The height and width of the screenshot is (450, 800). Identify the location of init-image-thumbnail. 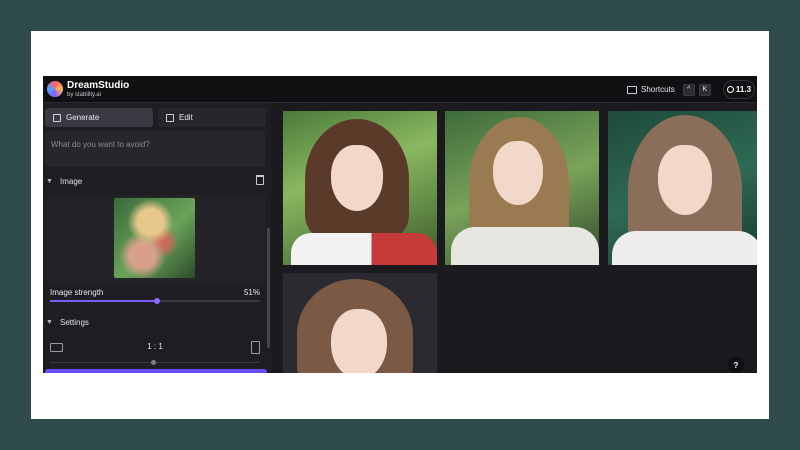
(154, 238).